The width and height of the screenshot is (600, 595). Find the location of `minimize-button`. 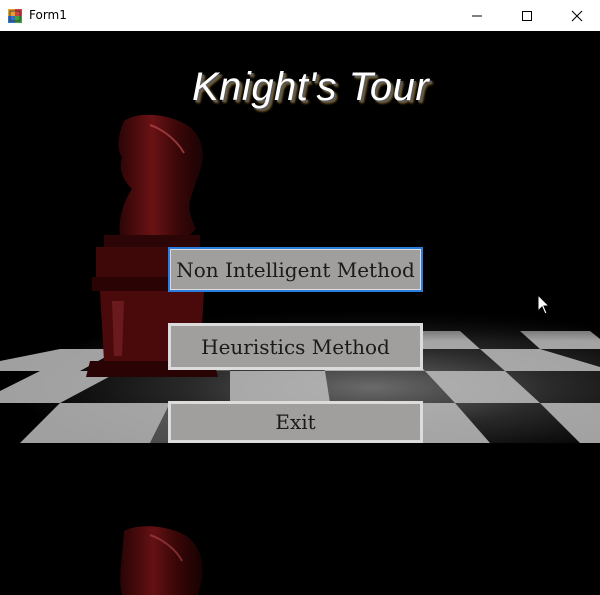

minimize-button is located at coordinates (477, 15).